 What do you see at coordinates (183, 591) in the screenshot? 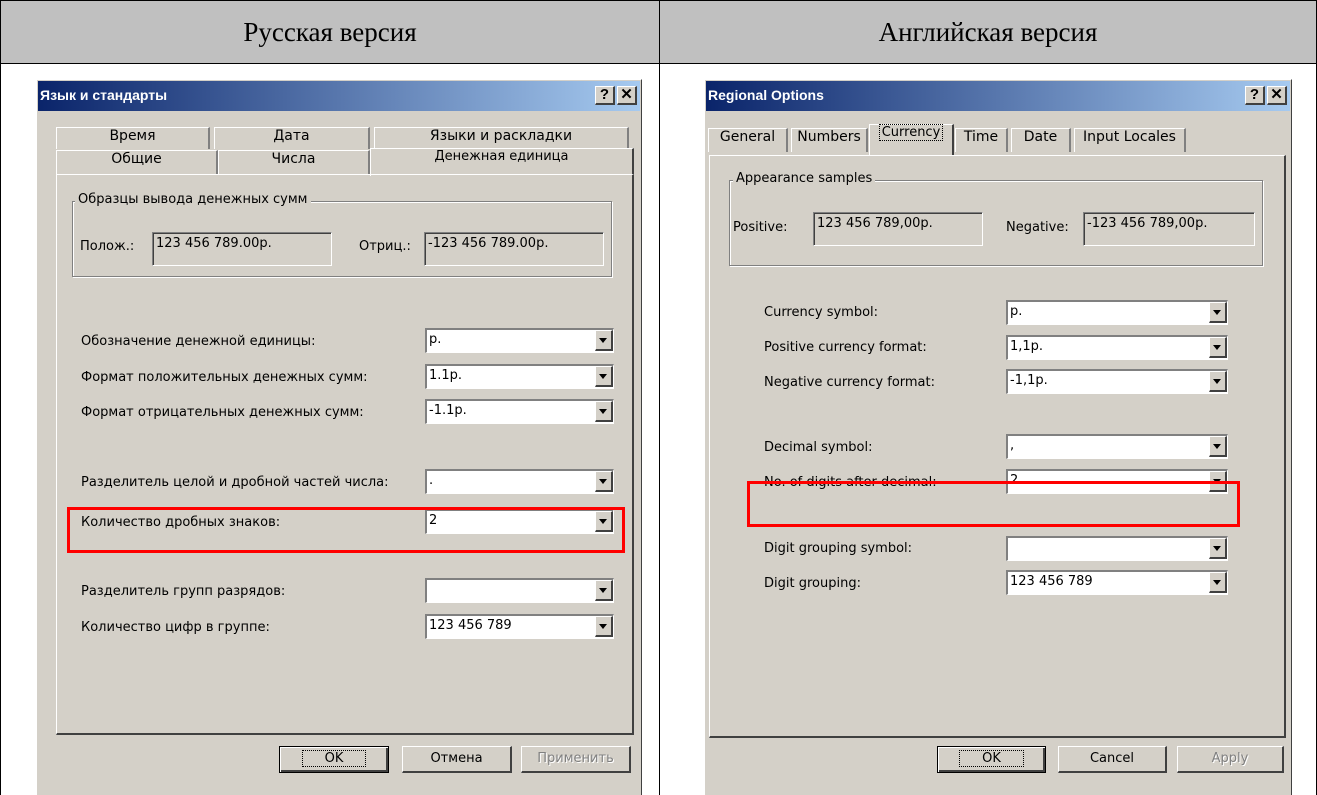
I see `group-separator-label: Разделитель групп разрядов:` at bounding box center [183, 591].